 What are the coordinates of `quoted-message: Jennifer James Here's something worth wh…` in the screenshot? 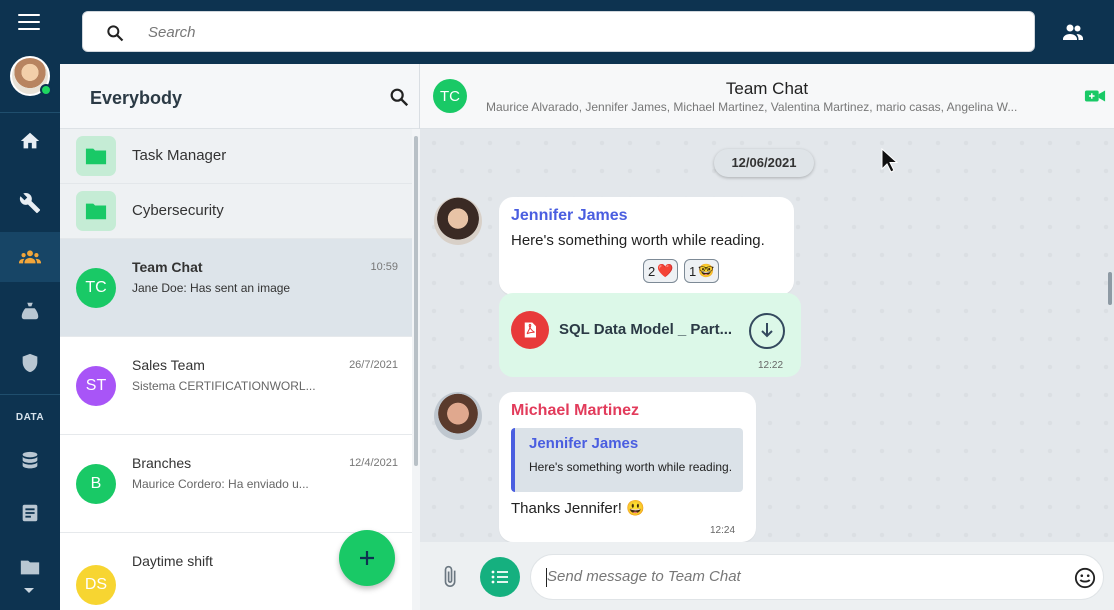 It's located at (627, 460).